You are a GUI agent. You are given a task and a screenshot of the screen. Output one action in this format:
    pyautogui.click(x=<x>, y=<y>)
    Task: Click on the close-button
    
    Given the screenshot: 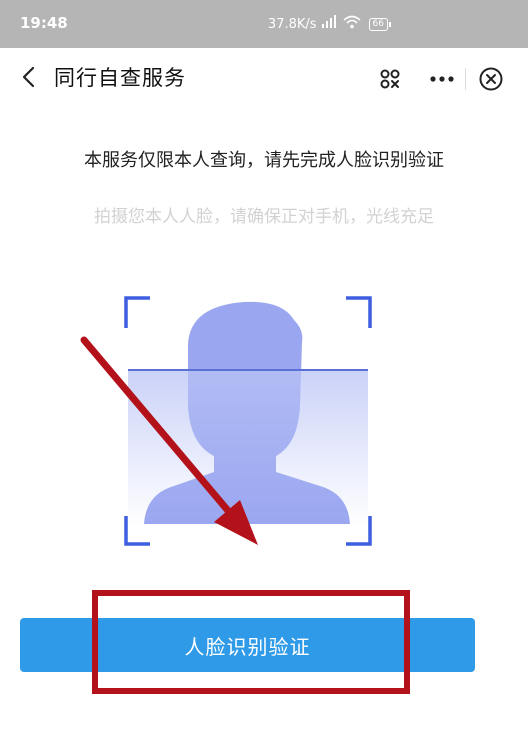 What is the action you would take?
    pyautogui.click(x=491, y=79)
    